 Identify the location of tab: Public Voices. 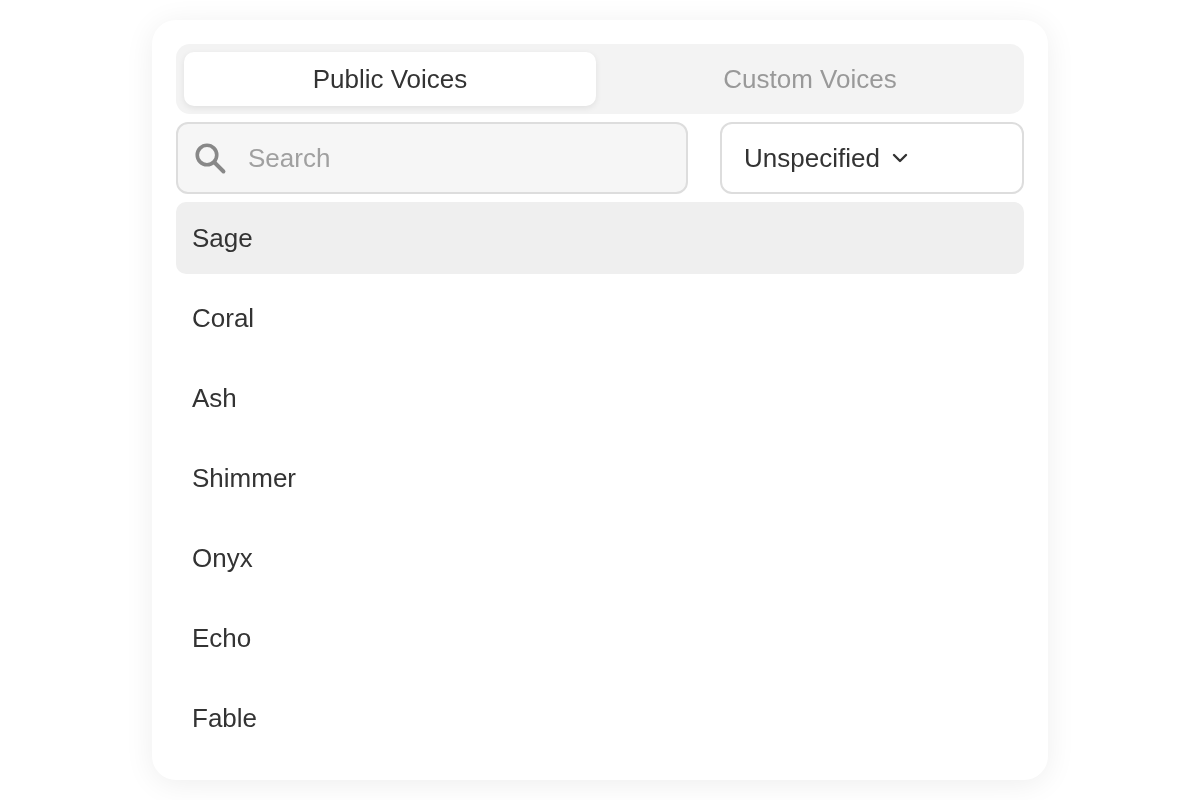
(390, 79).